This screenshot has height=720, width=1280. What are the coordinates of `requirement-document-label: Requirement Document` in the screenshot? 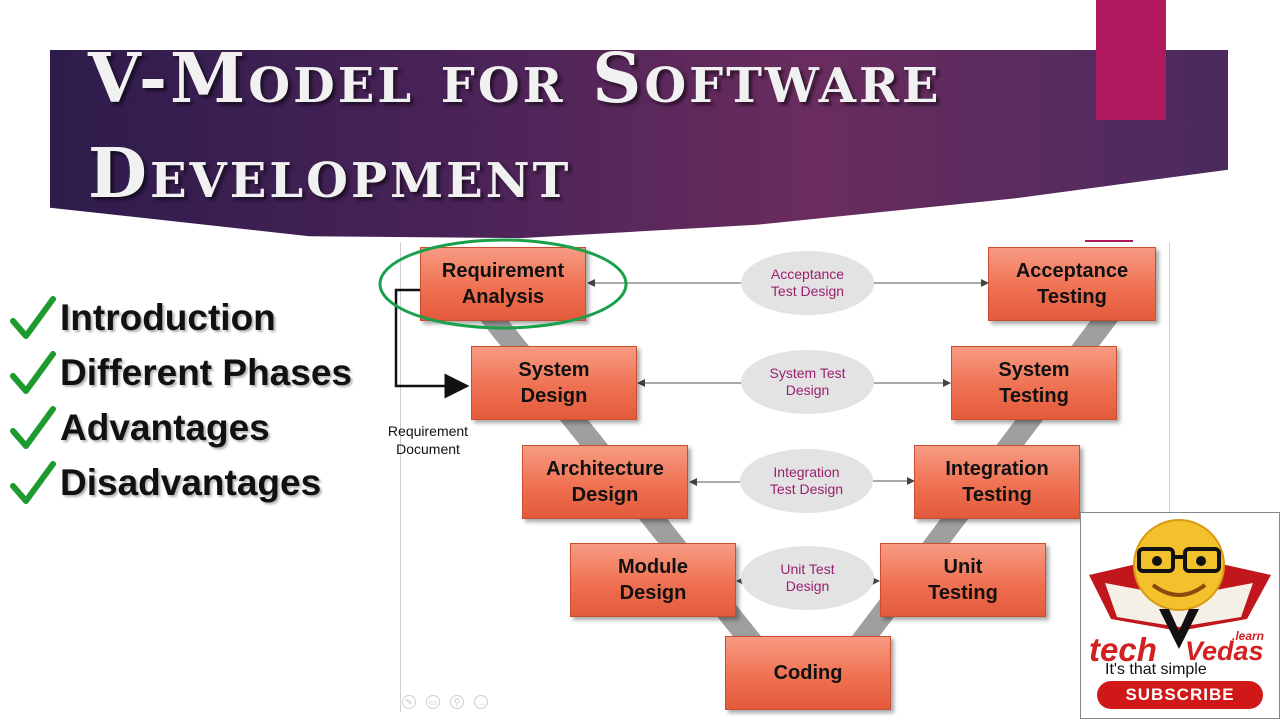 It's located at (428, 440).